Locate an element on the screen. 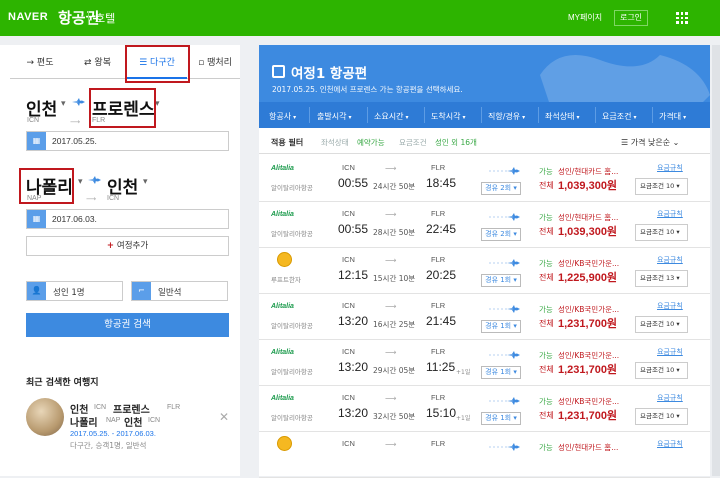 Image resolution: width=720 pixels, height=478 pixels. tab-oneway: → 편도 is located at coordinates (40, 65).